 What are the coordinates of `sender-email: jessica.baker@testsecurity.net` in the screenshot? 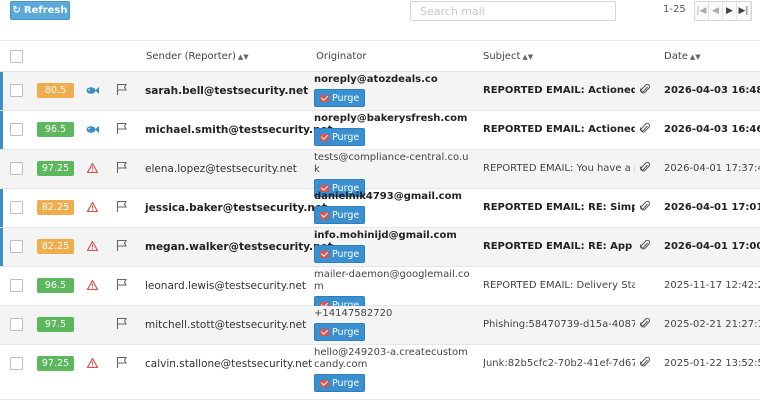 It's located at (236, 208).